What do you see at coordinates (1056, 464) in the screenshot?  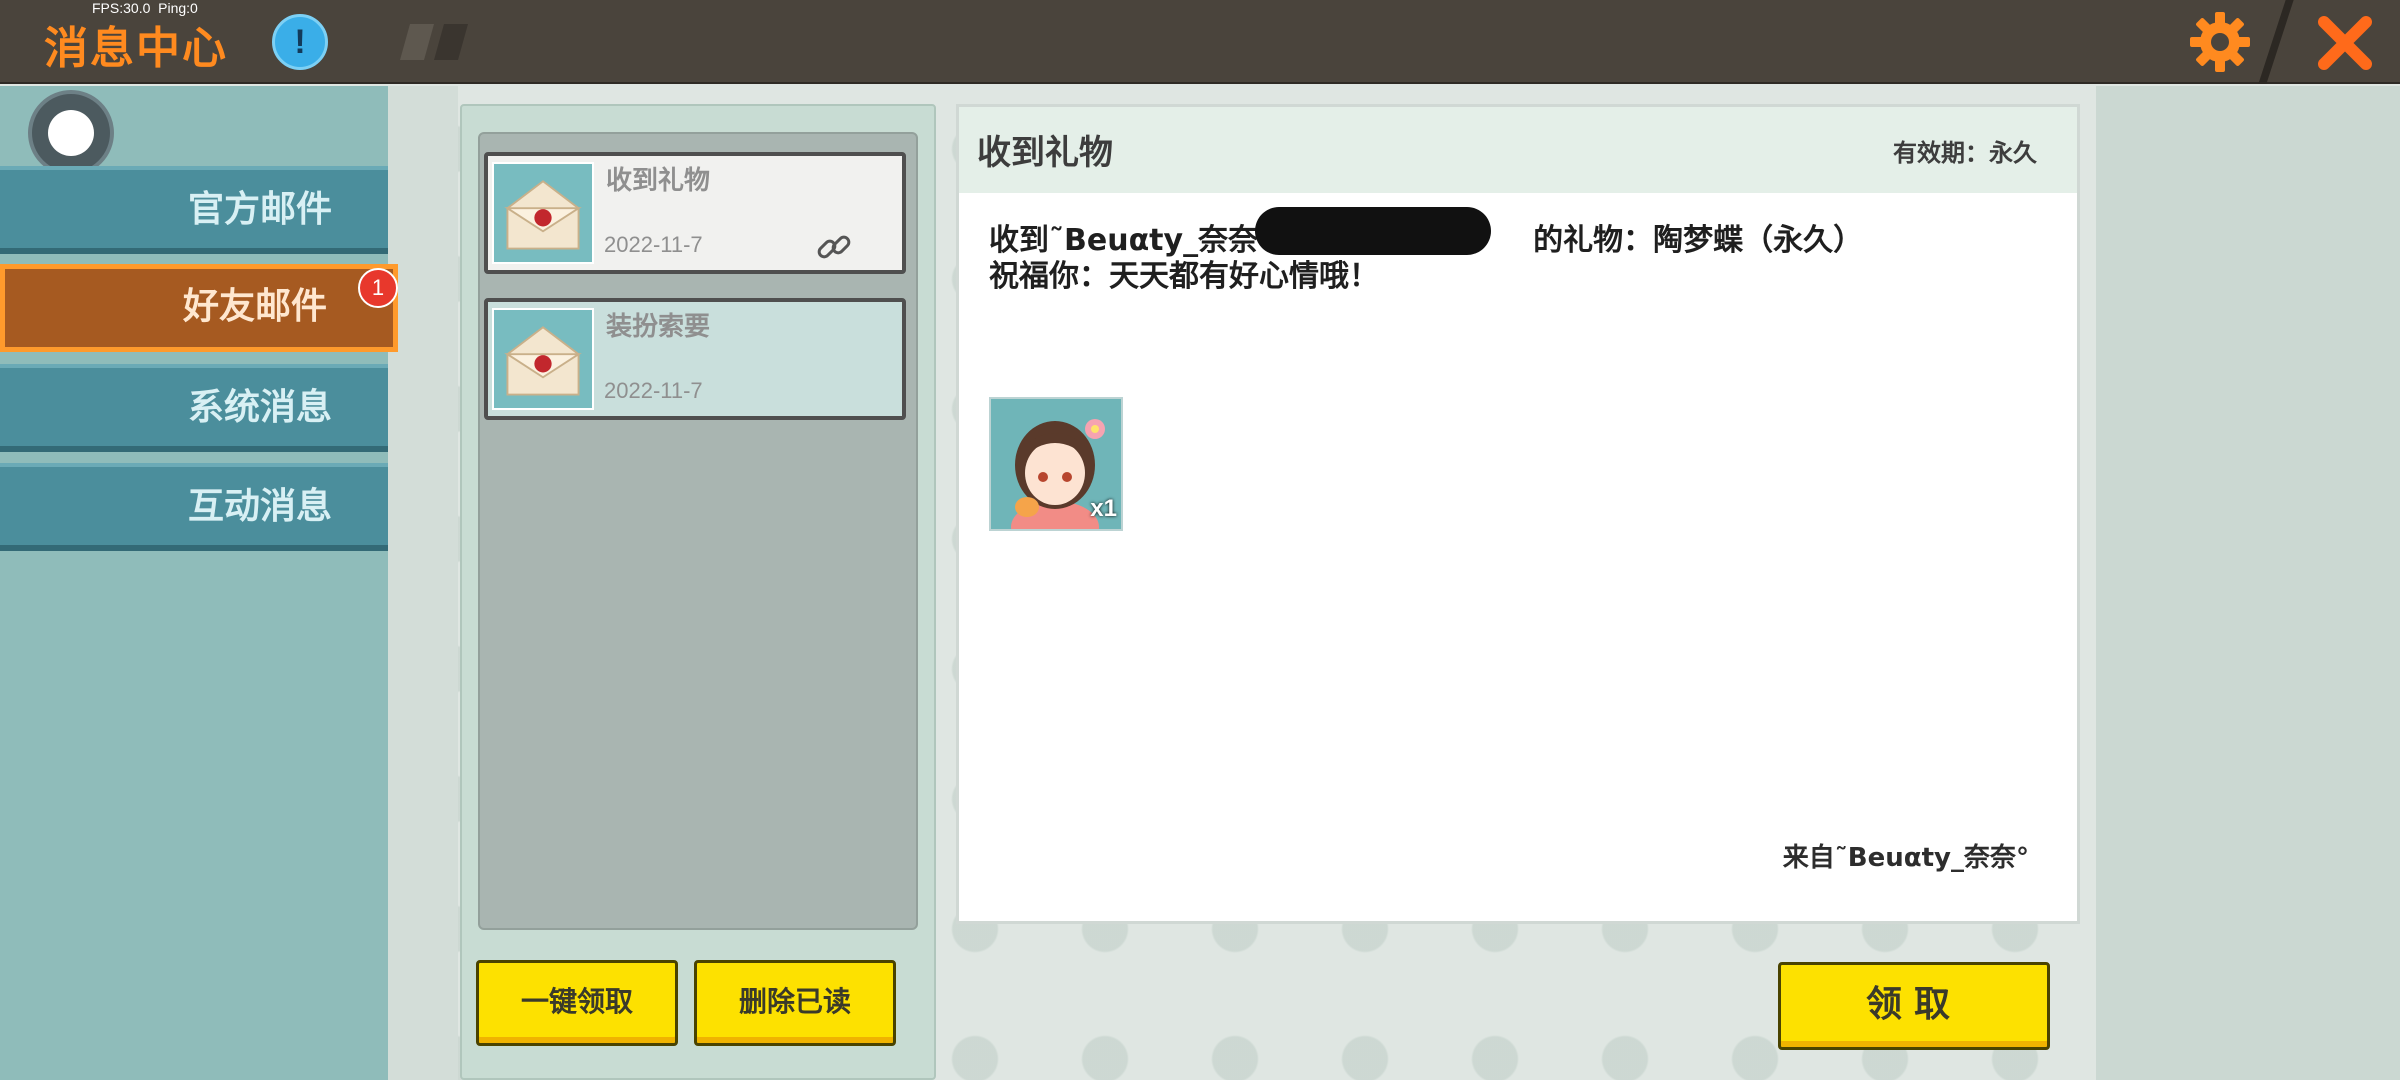 I see `gift-item: x1` at bounding box center [1056, 464].